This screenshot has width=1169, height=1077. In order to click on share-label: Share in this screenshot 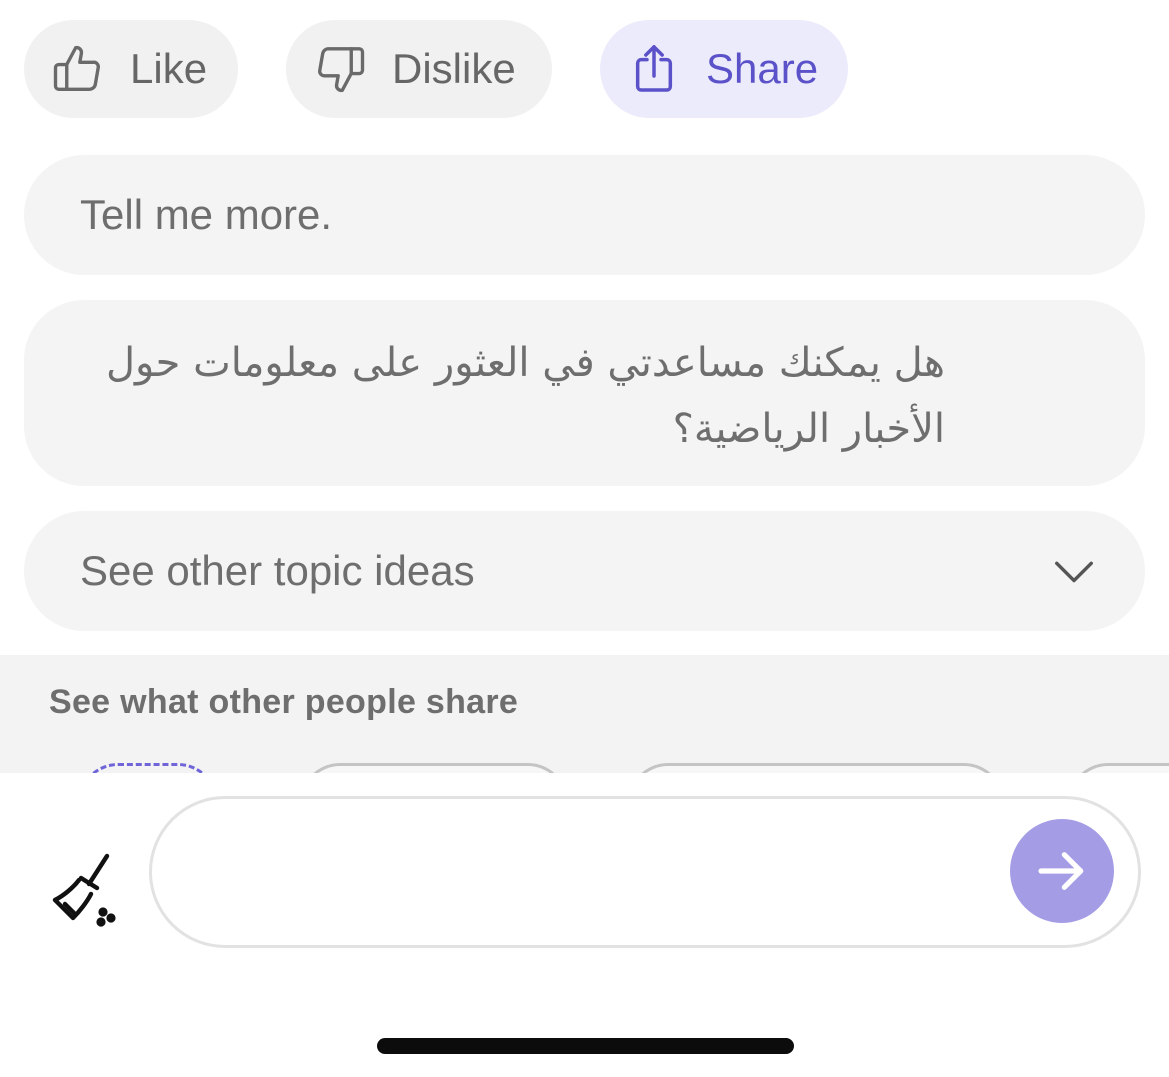, I will do `click(762, 68)`.